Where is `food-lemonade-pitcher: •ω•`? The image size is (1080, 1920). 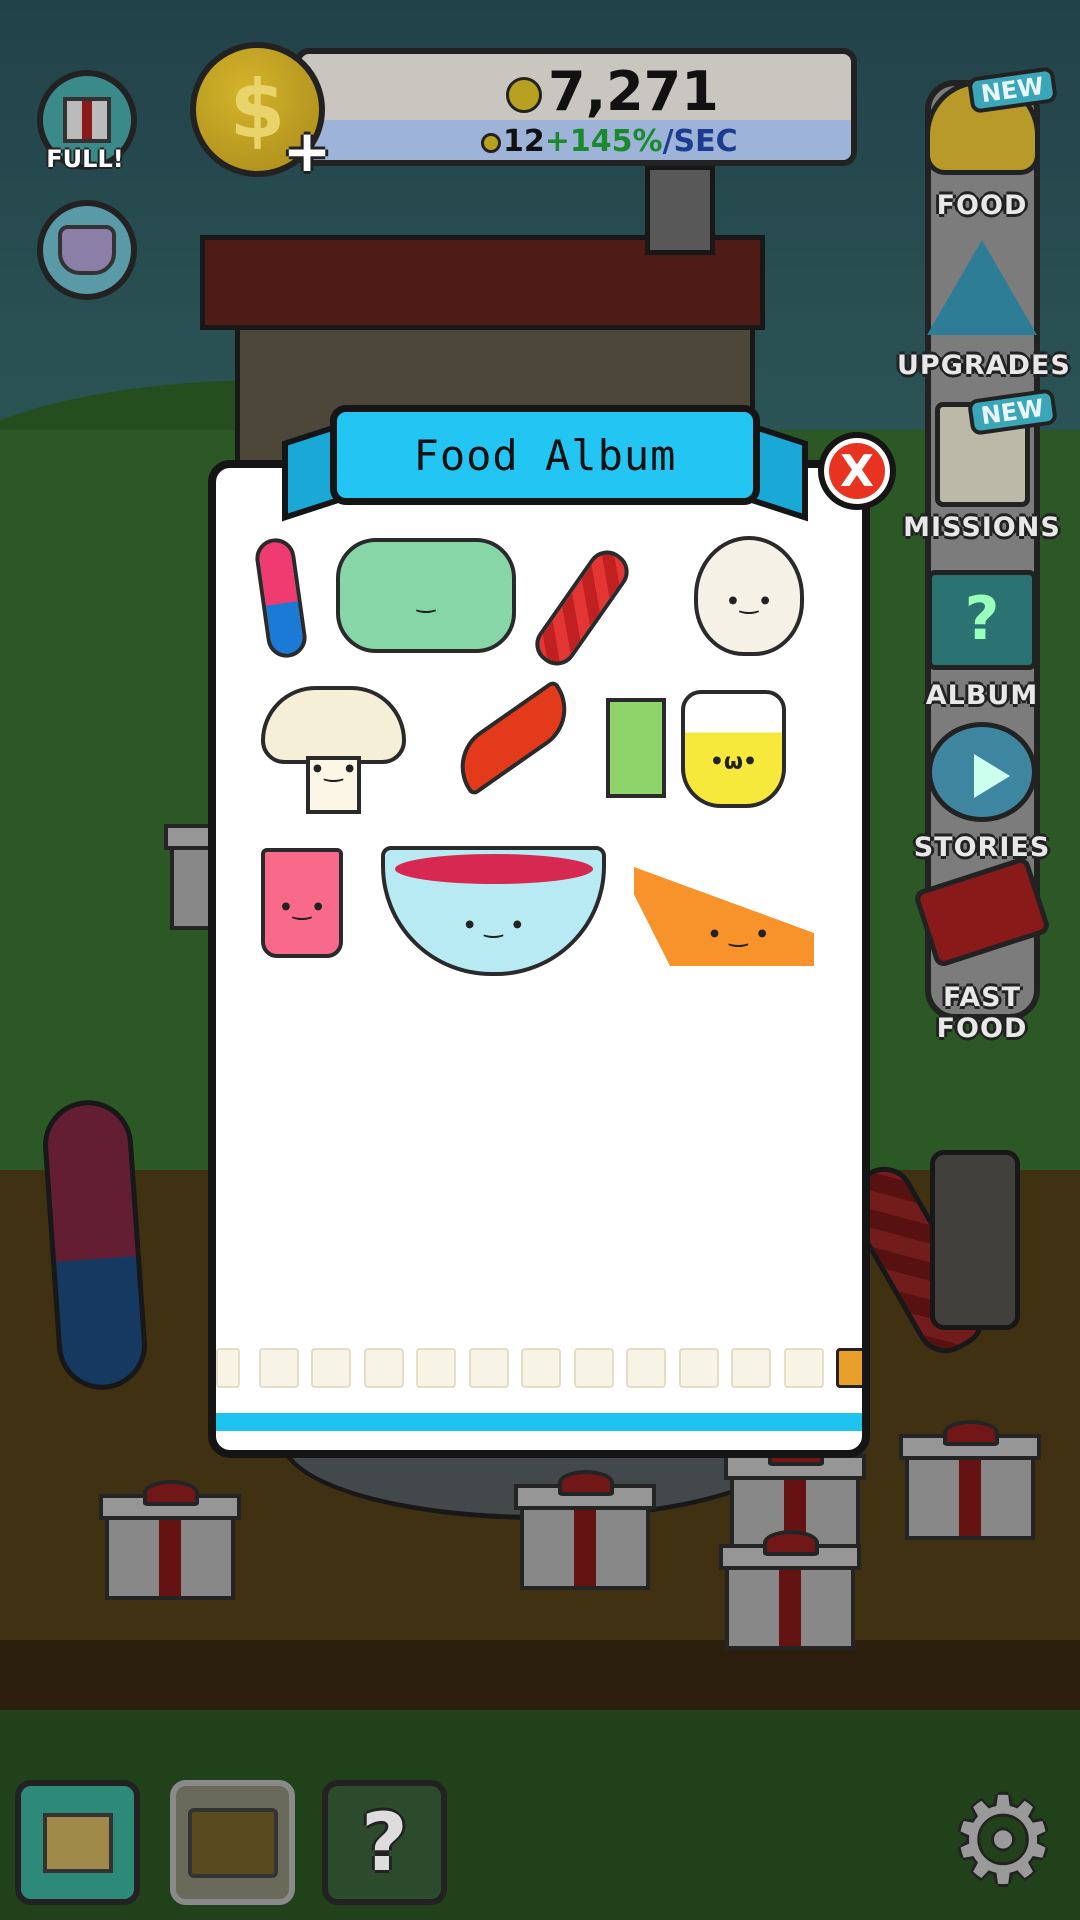
food-lemonade-pitcher: •ω• is located at coordinates (733, 749).